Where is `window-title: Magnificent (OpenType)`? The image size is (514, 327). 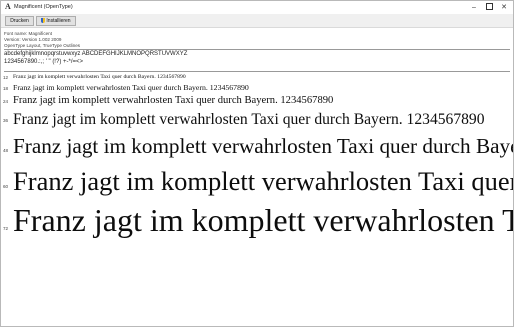 window-title: Magnificent (OpenType) is located at coordinates (43, 7).